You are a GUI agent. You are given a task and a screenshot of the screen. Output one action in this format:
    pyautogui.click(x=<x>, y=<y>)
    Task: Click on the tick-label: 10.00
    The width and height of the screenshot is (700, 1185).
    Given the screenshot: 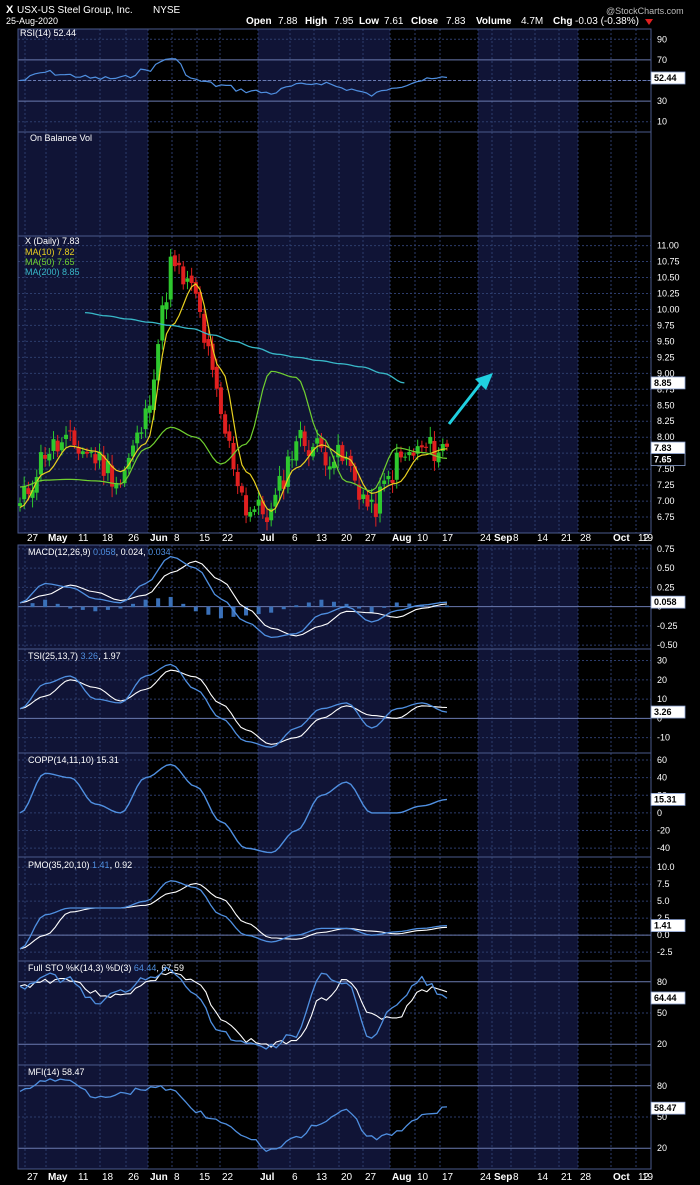 What is the action you would take?
    pyautogui.click(x=668, y=309)
    